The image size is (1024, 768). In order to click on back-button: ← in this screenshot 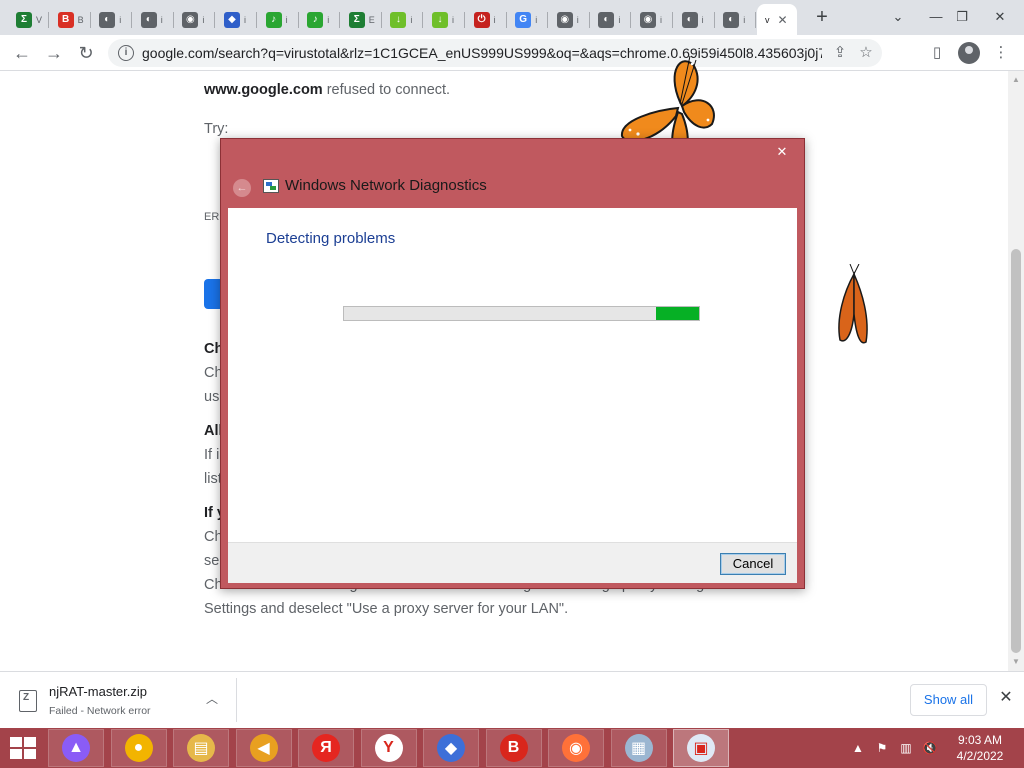, I will do `click(22, 53)`.